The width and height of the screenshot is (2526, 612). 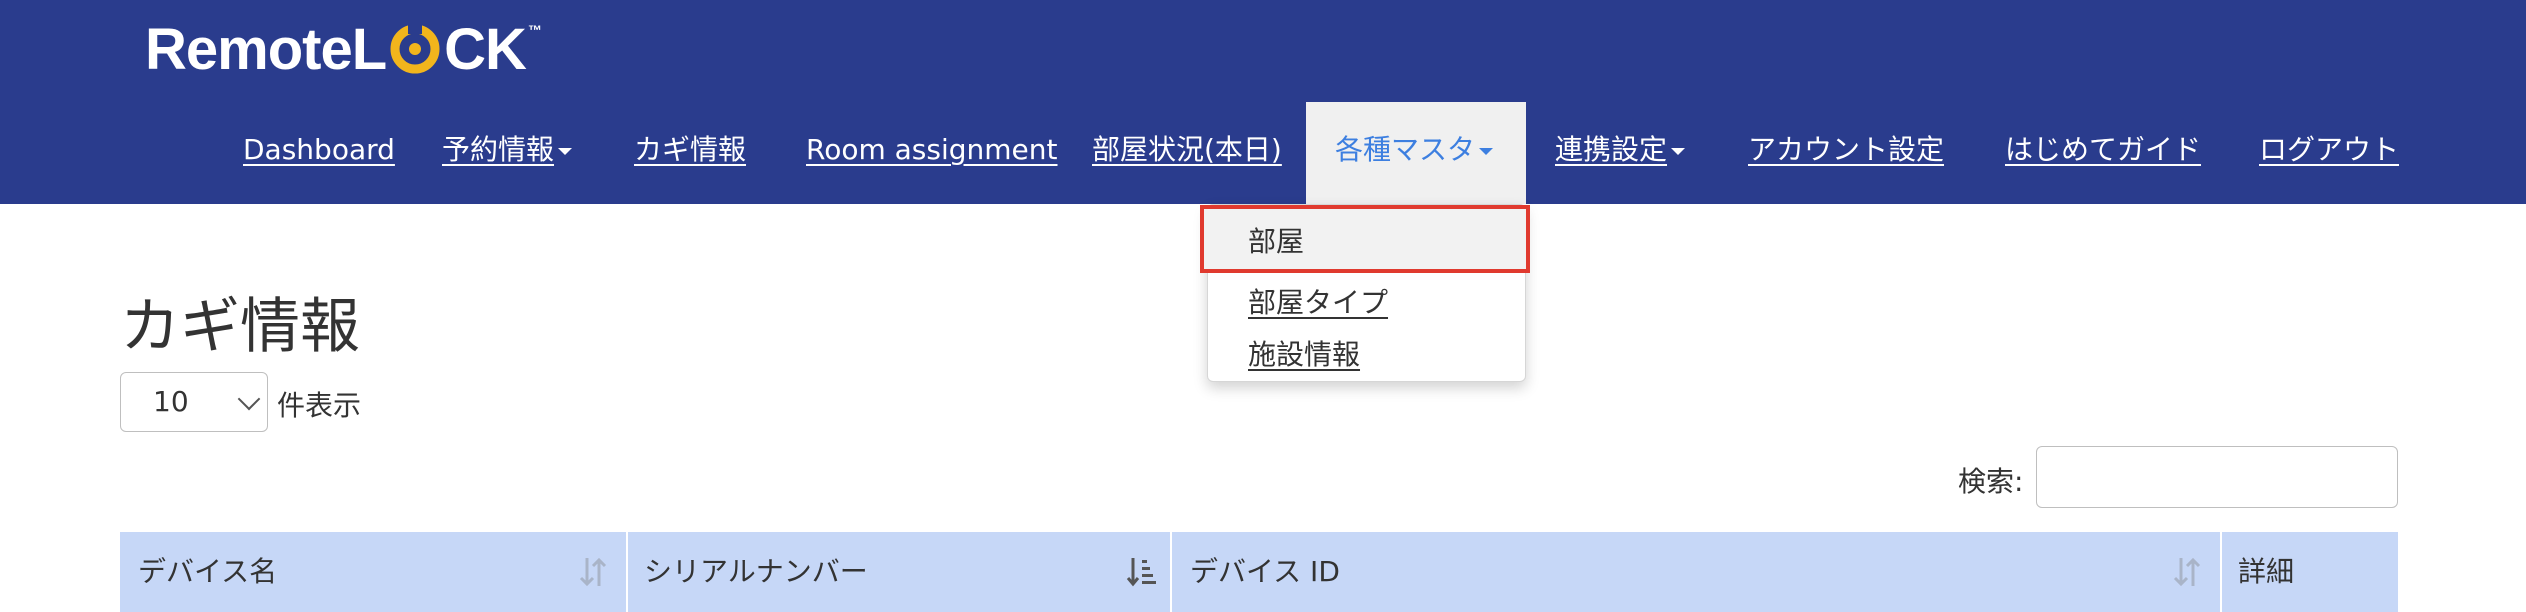 I want to click on column-header-label: シリアルナンバー, so click(x=756, y=571).